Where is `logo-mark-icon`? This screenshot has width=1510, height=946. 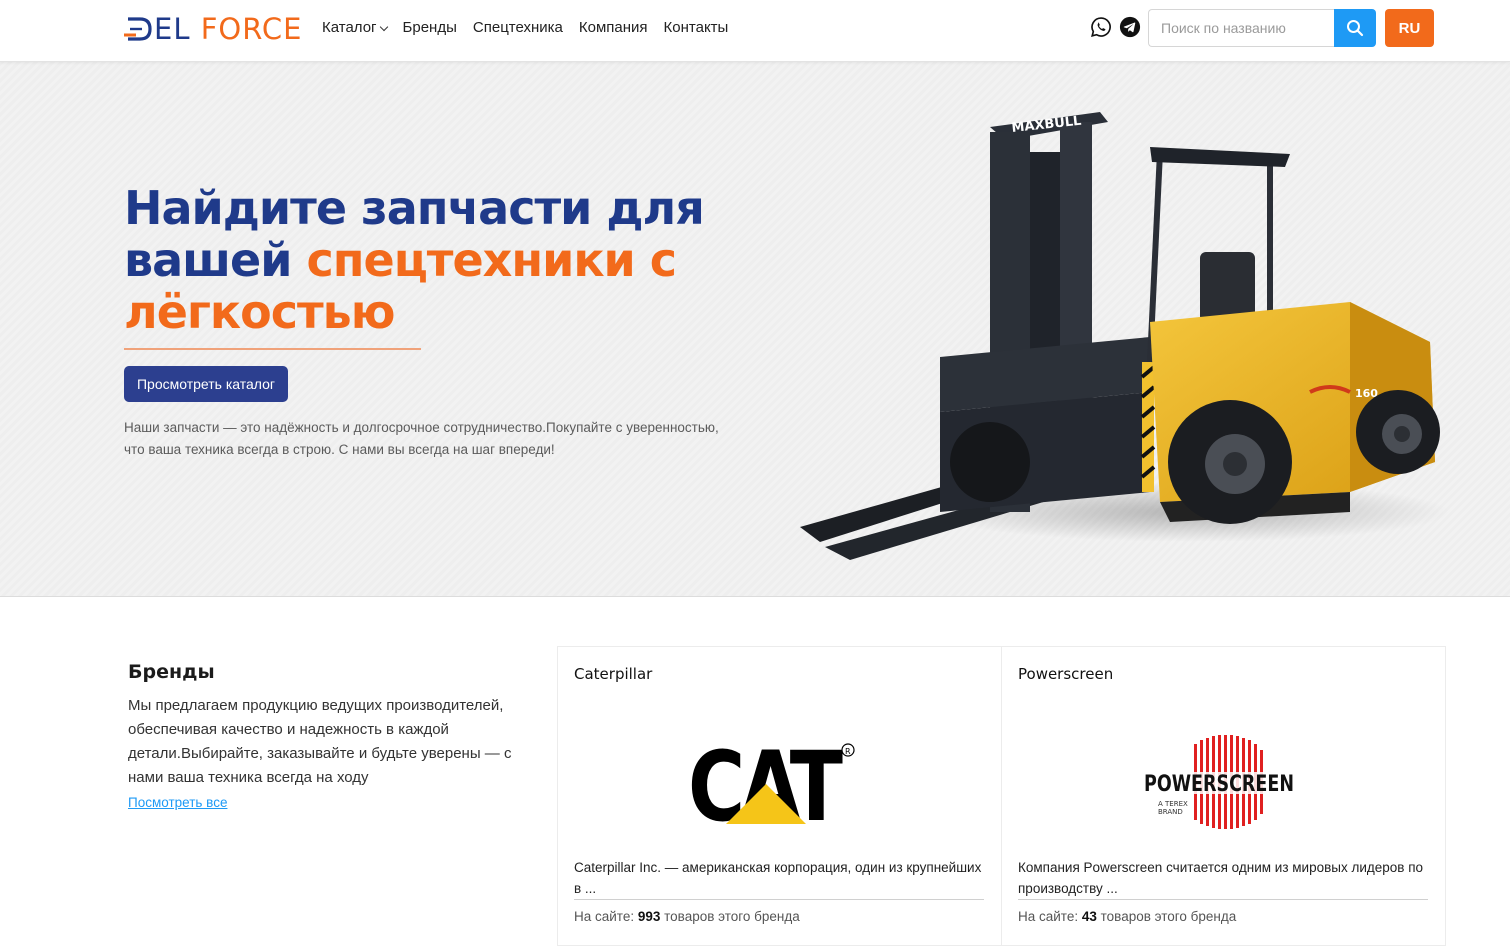 logo-mark-icon is located at coordinates (138, 29).